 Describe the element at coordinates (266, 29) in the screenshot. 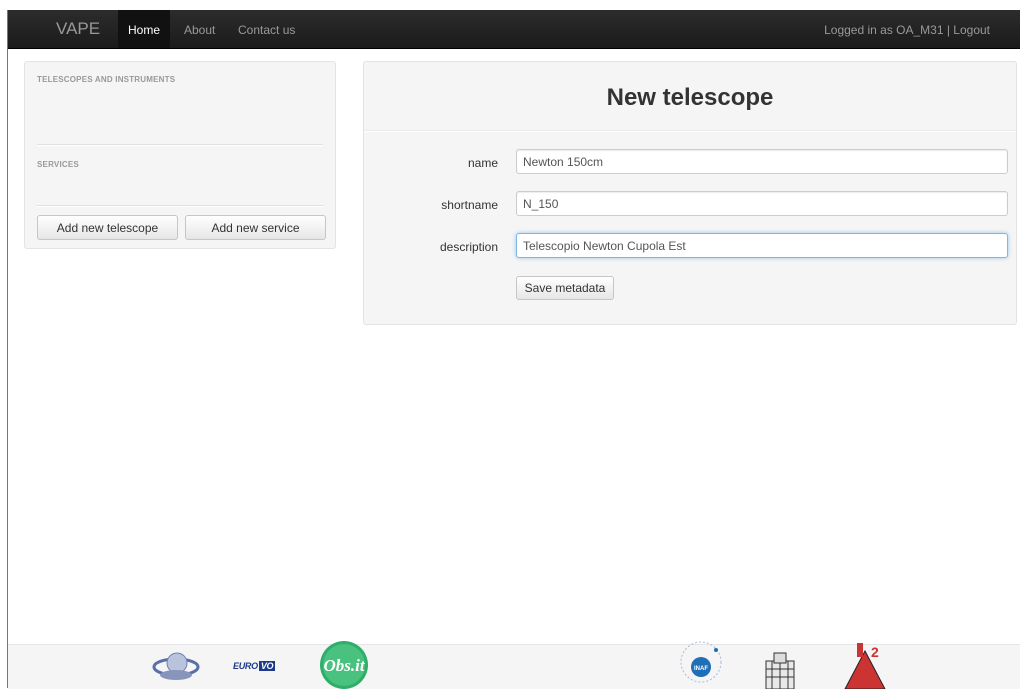

I see `nav-contact-us: Contact us` at that location.